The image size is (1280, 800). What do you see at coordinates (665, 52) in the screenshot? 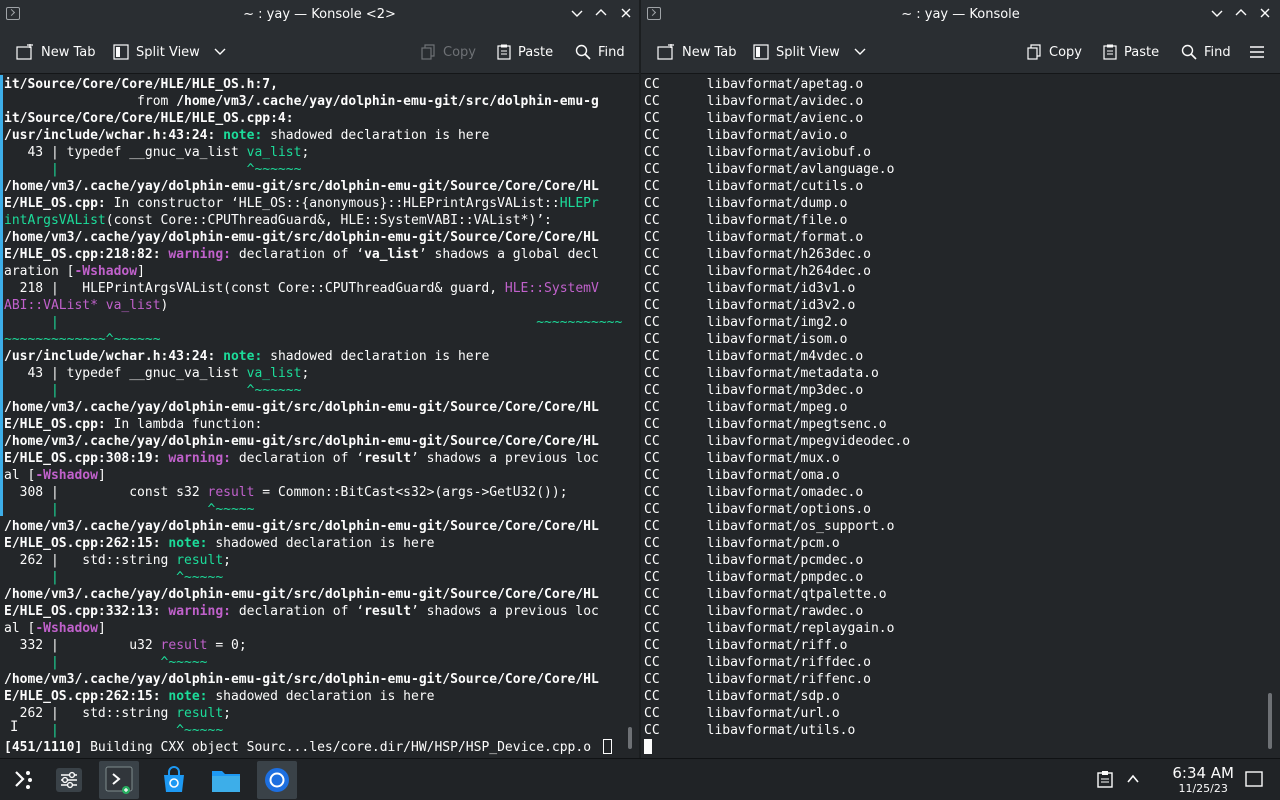
I see `new-tab-icon` at bounding box center [665, 52].